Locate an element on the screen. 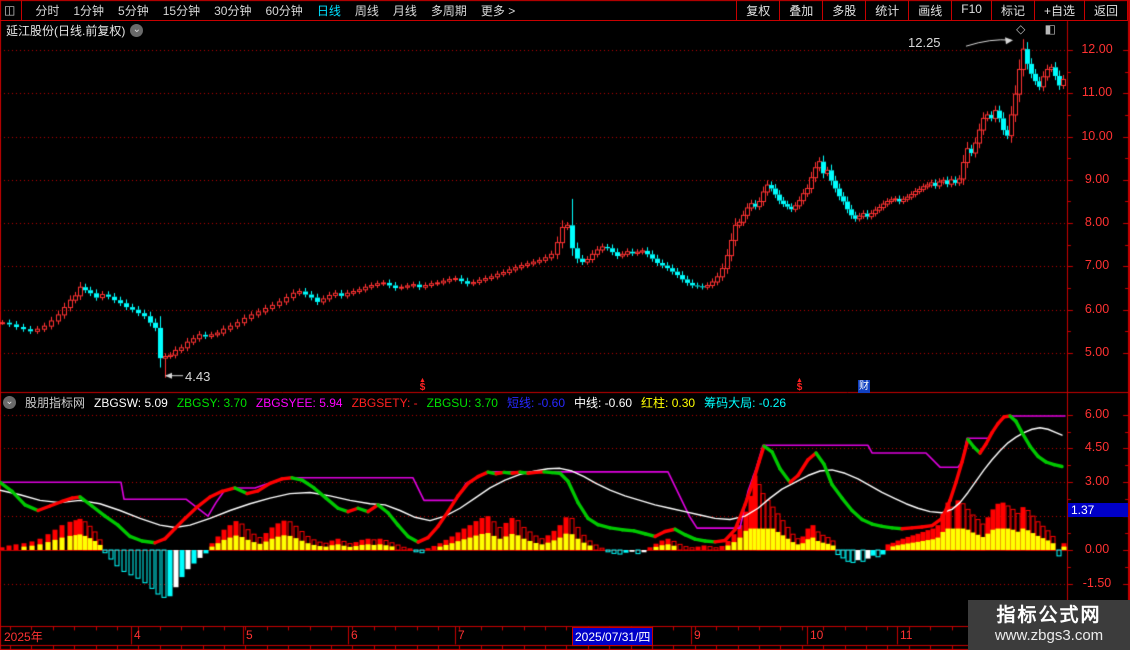  indicator-value: ZBGSU: 3.70 is located at coordinates (462, 402).